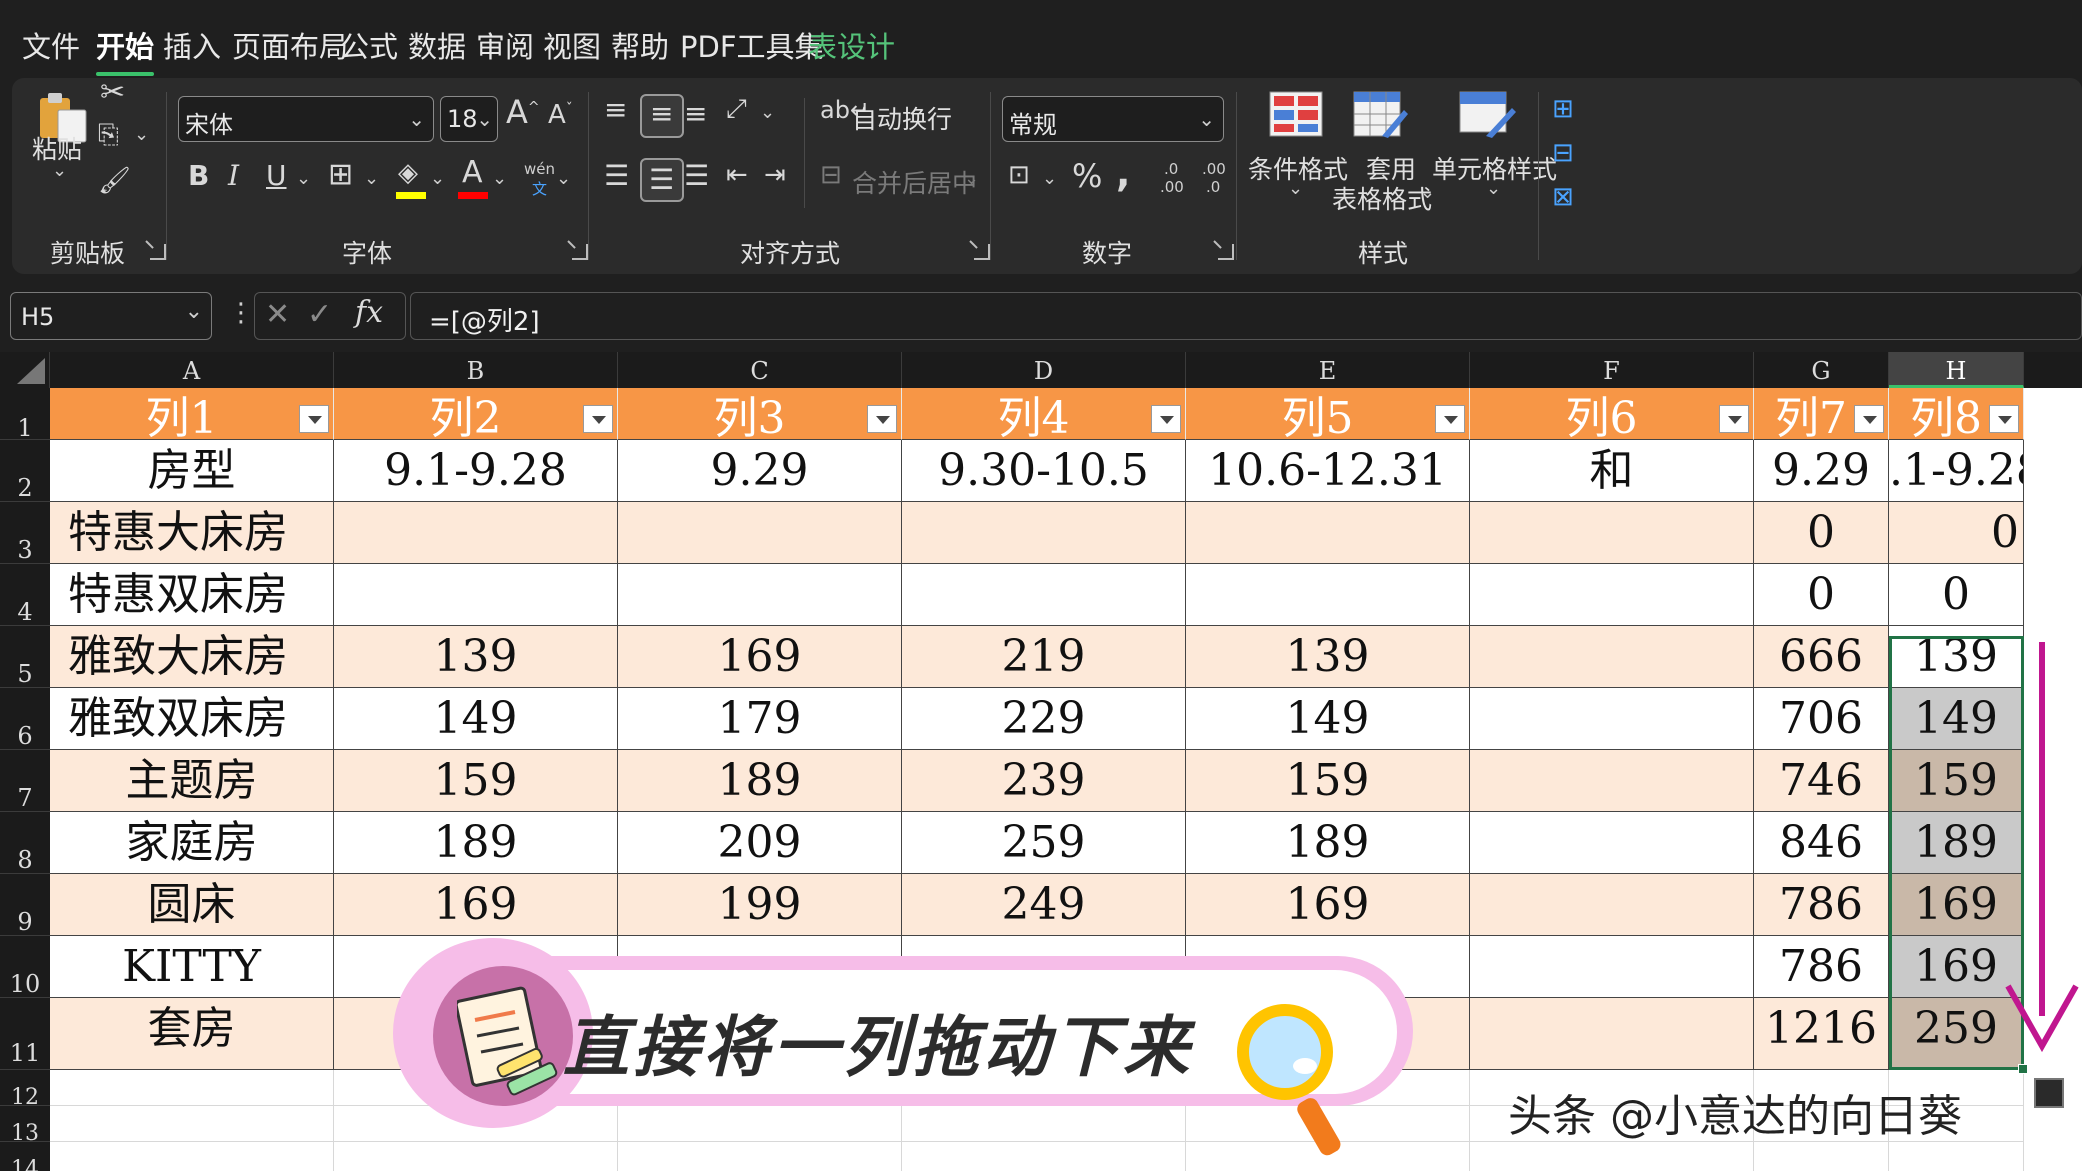 The image size is (2082, 1171). Describe the element at coordinates (1821, 843) in the screenshot. I see `table-cell: 846` at that location.